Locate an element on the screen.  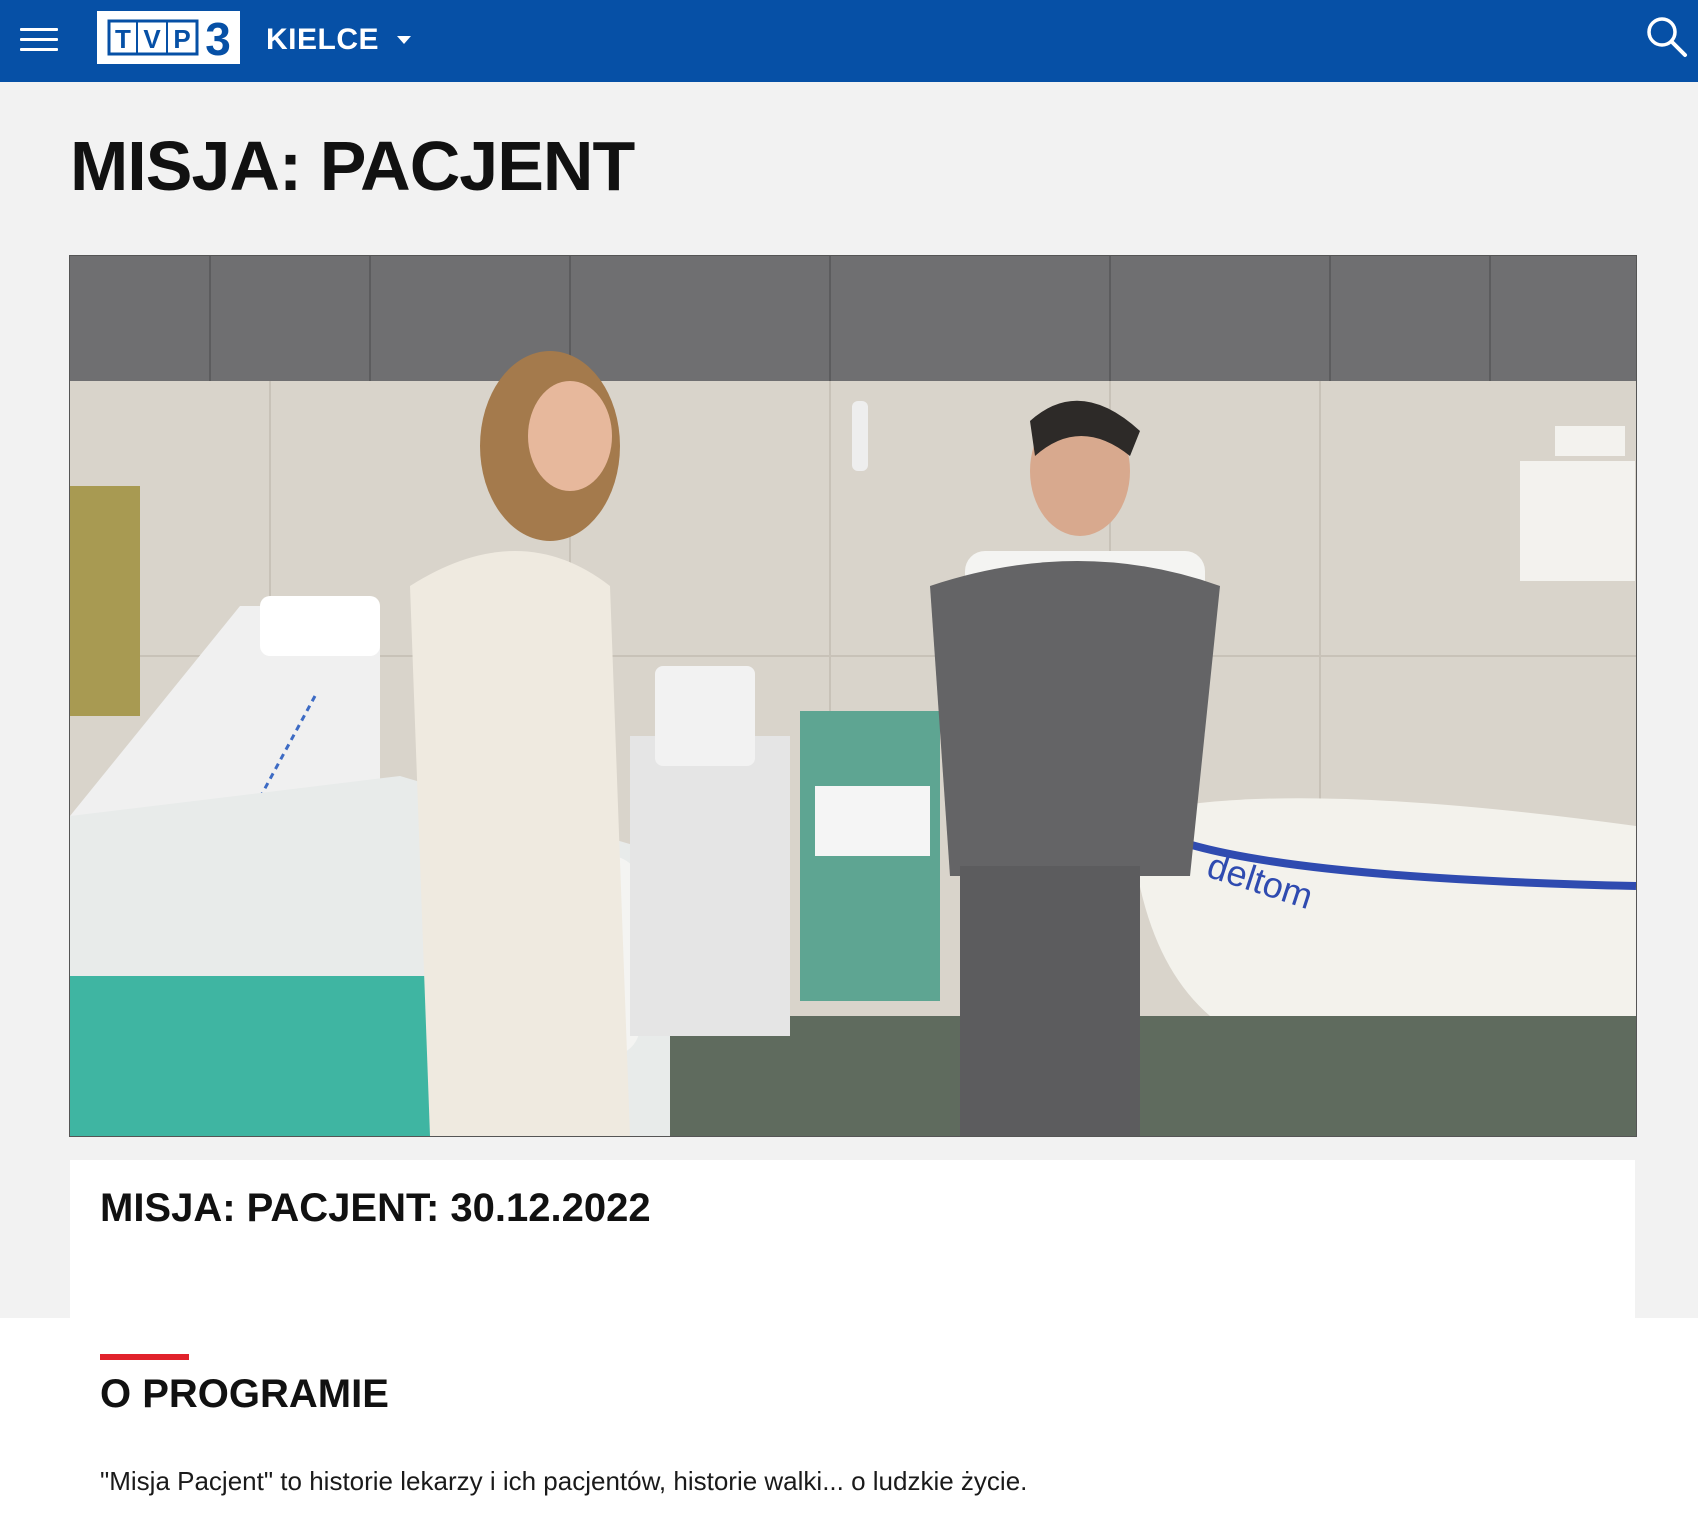
tvp3-logo: T V P 3 is located at coordinates (168, 37).